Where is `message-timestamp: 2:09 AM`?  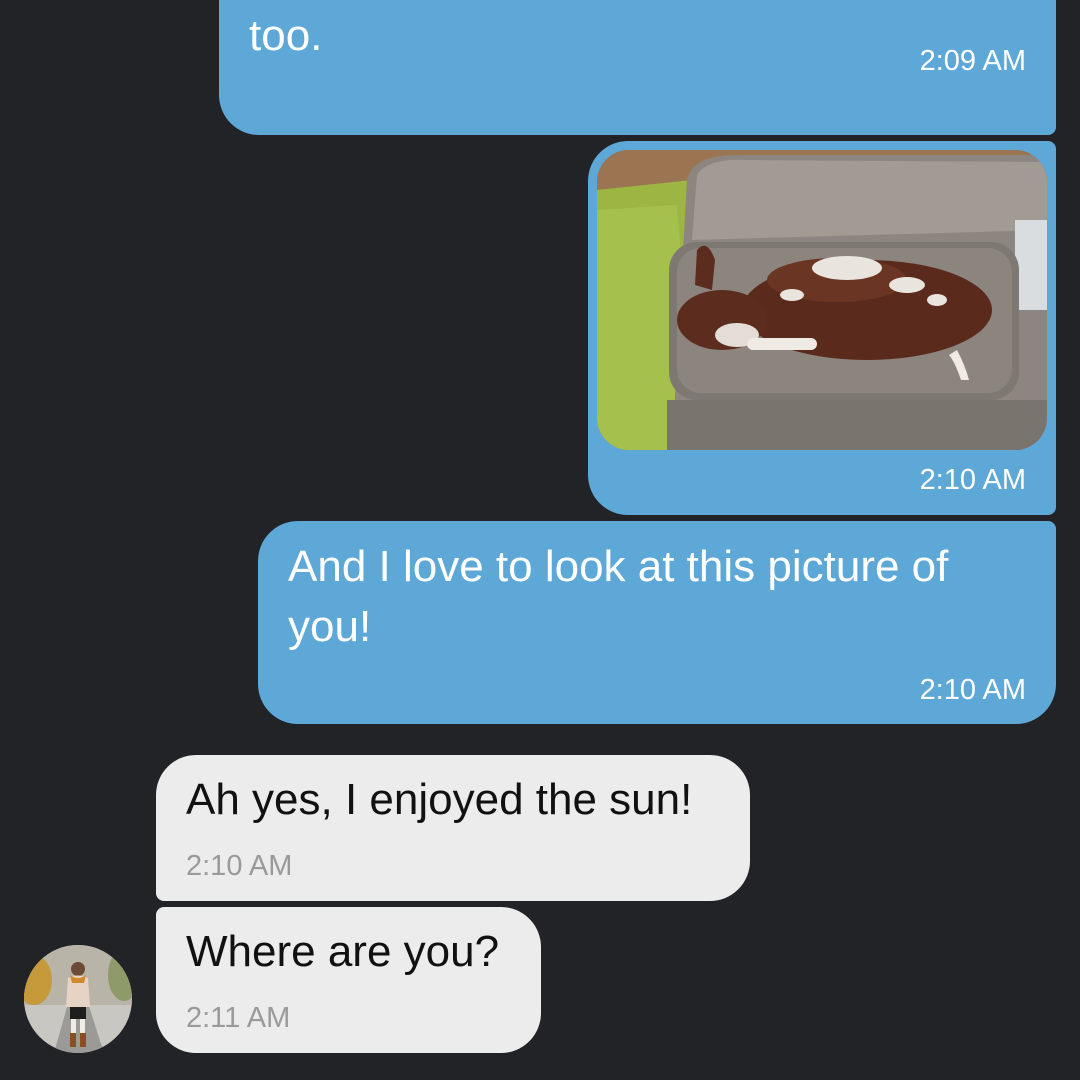 message-timestamp: 2:09 AM is located at coordinates (972, 61).